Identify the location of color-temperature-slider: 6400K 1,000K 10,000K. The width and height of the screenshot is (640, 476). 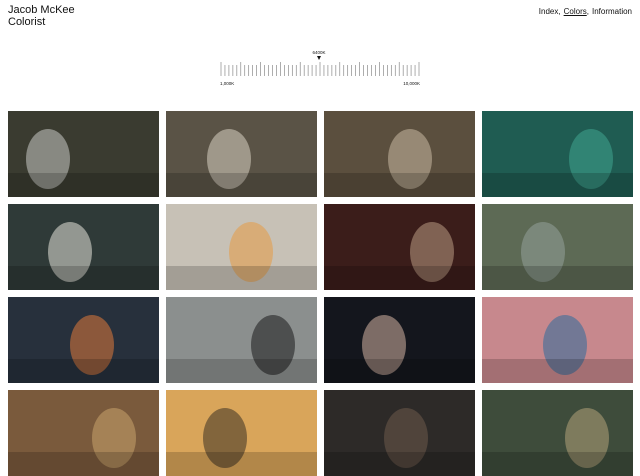
(320, 70).